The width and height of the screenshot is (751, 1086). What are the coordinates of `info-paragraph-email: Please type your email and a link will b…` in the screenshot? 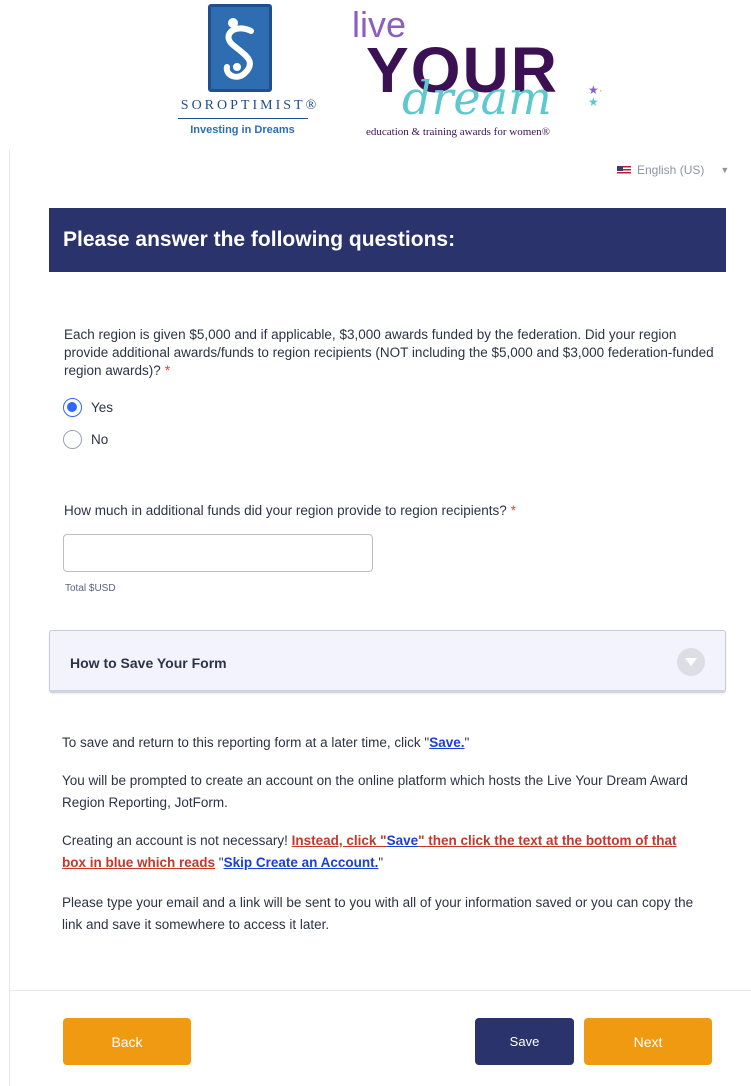 It's located at (378, 913).